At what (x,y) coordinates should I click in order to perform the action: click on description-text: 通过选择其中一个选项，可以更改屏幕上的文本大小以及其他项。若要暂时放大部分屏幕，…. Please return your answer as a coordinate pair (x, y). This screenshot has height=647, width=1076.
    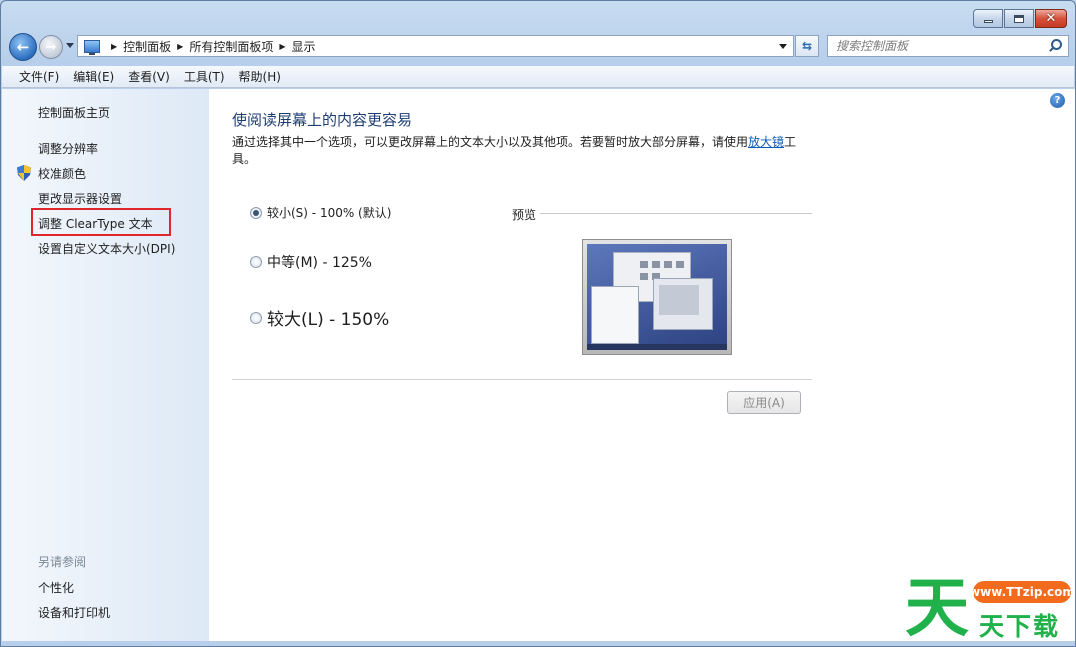
    Looking at the image, I should click on (490, 142).